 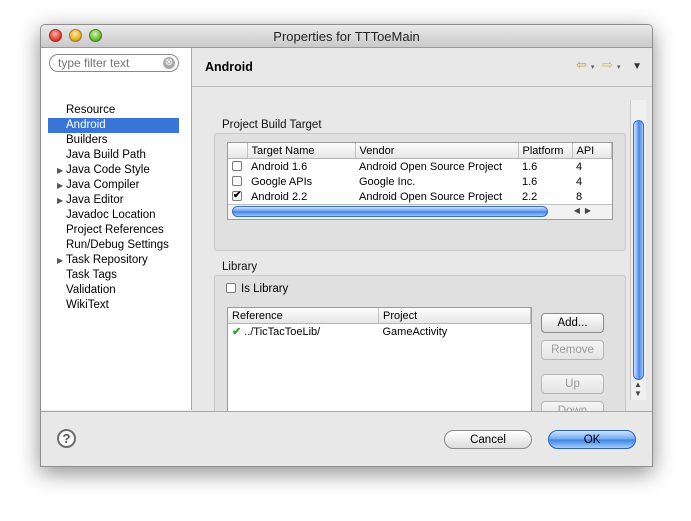 I want to click on tree-item-wikitext: WikiText, so click(x=113, y=305).